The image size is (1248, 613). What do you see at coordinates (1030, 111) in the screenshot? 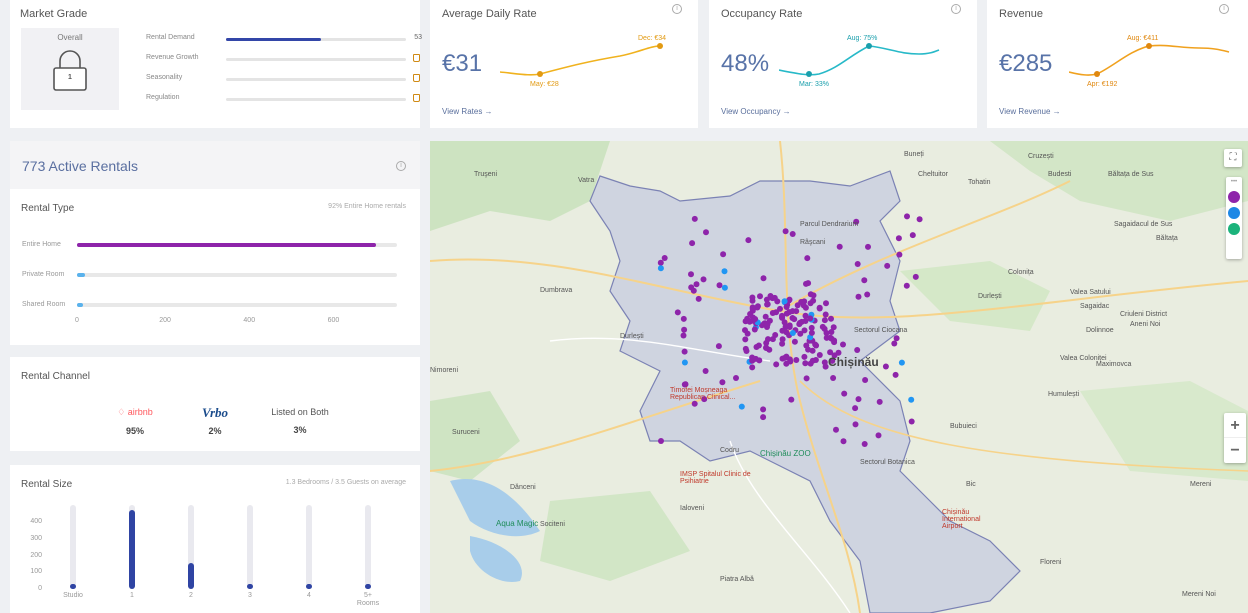
I see `metric-link: View Revenue →` at bounding box center [1030, 111].